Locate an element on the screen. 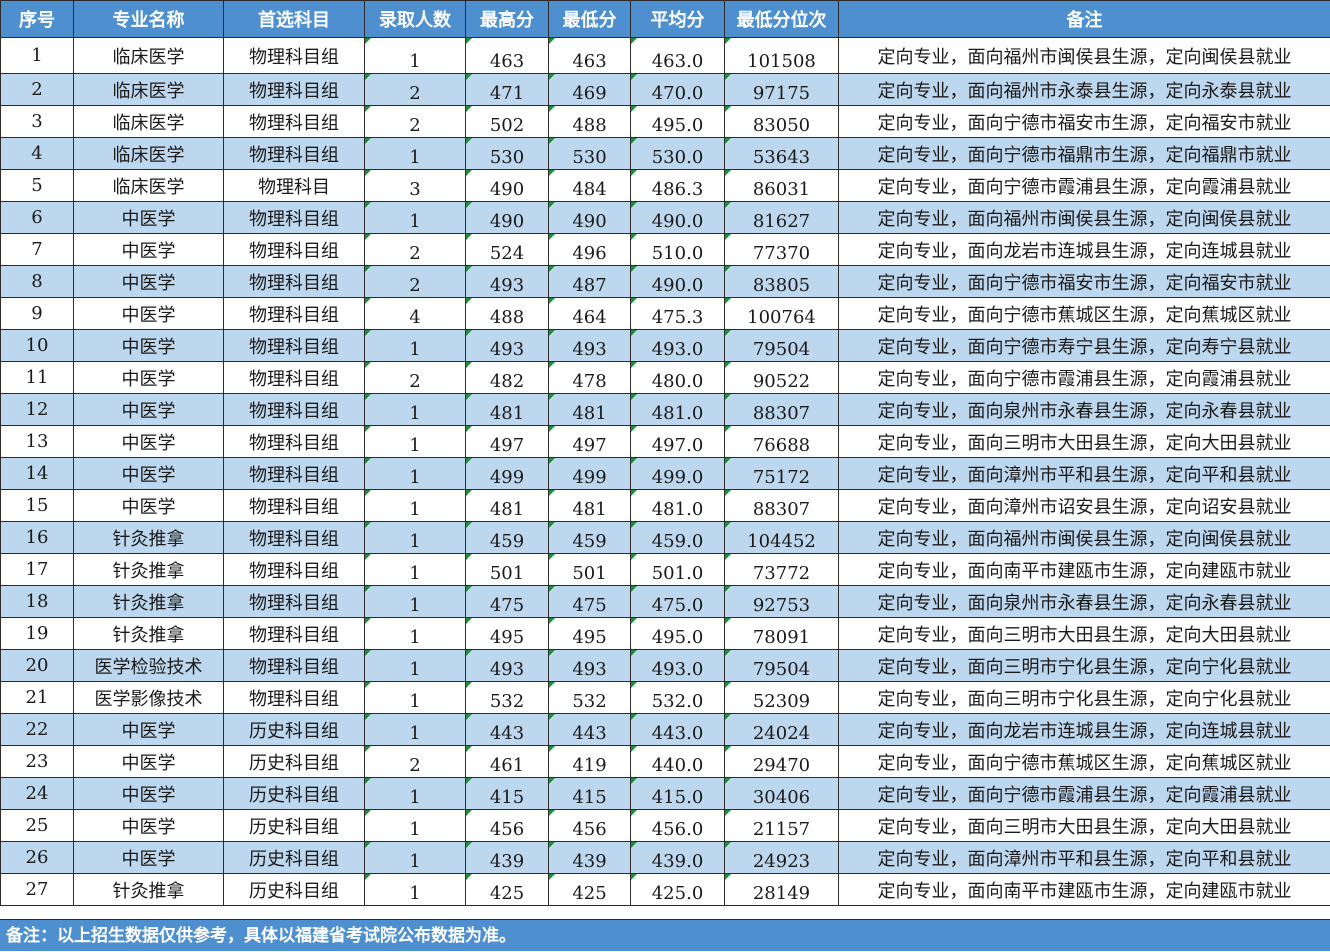 The width and height of the screenshot is (1330, 952). cell-avg: 490.0 is located at coordinates (678, 218).